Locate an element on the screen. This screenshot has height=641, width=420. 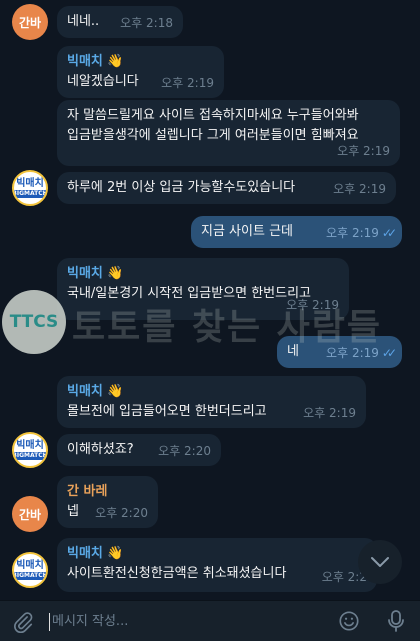
sender-name: 간 바레 is located at coordinates (107, 492).